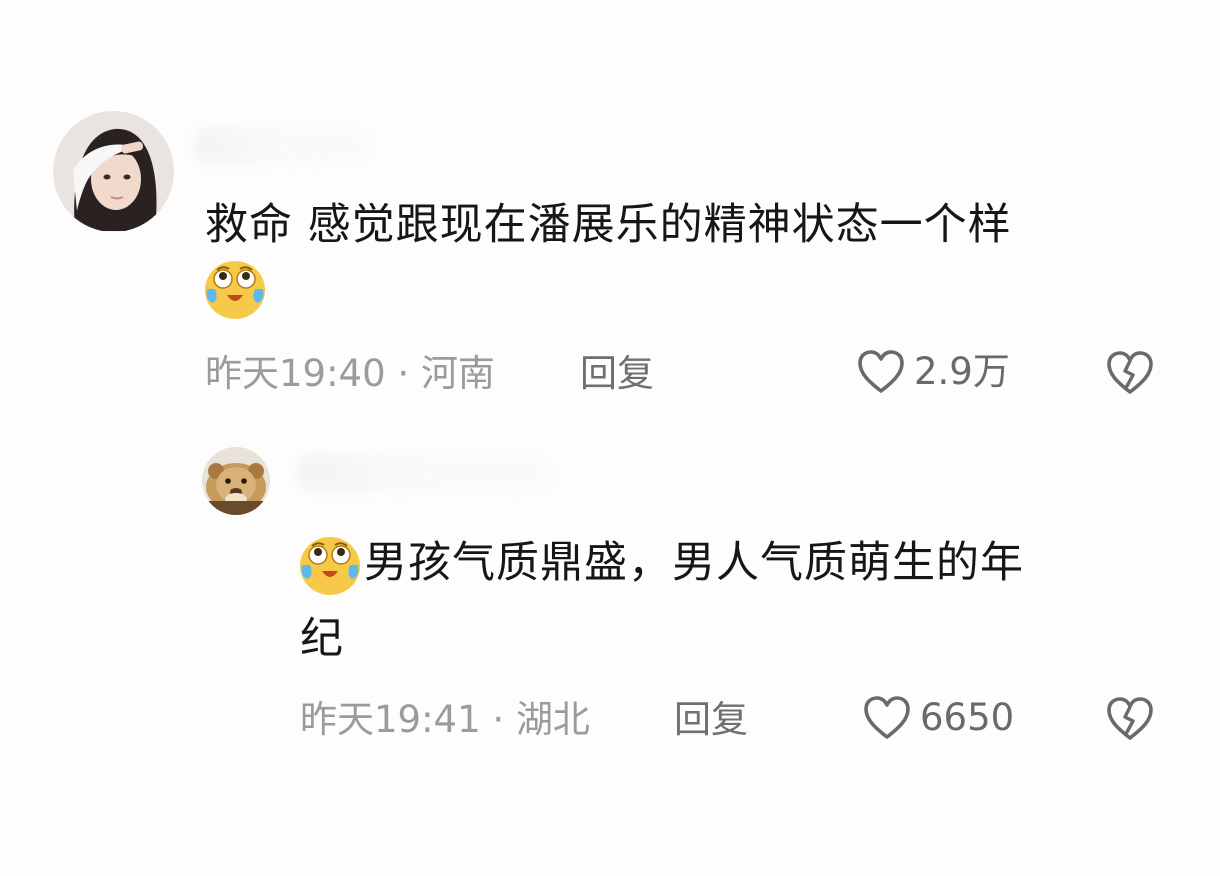 This screenshot has width=1220, height=876. Describe the element at coordinates (694, 563) in the screenshot. I see `comment-text-line: 男孩气质鼎盛，男人气质萌生的年` at that location.